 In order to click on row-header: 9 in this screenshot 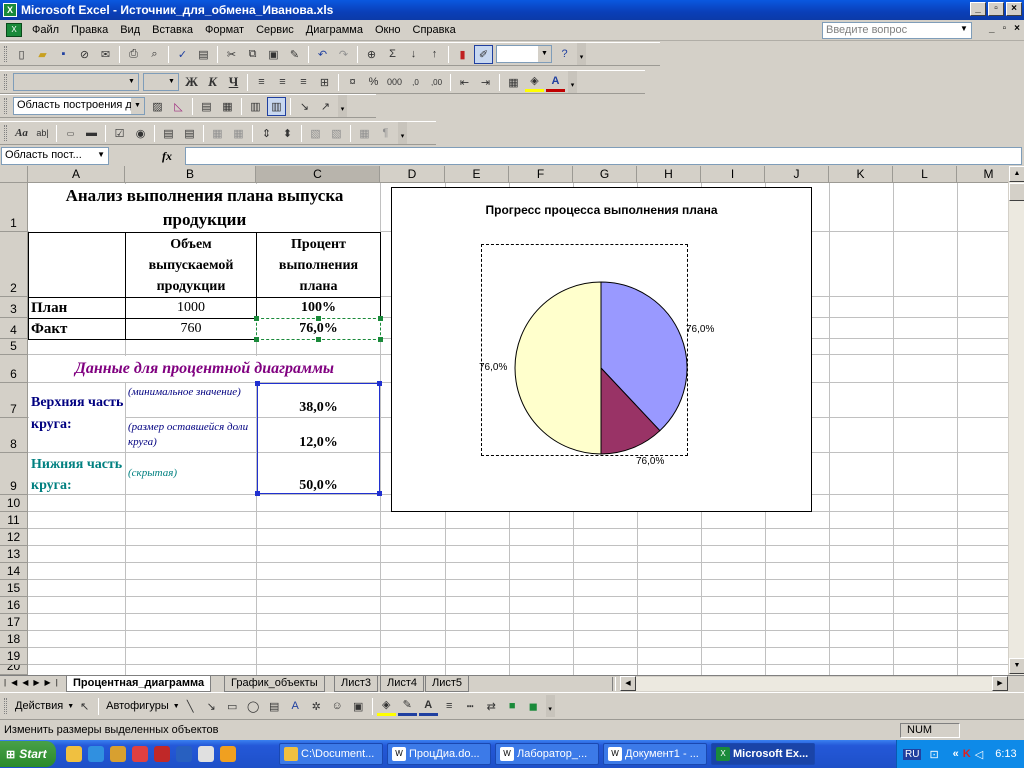, I will do `click(14, 474)`.